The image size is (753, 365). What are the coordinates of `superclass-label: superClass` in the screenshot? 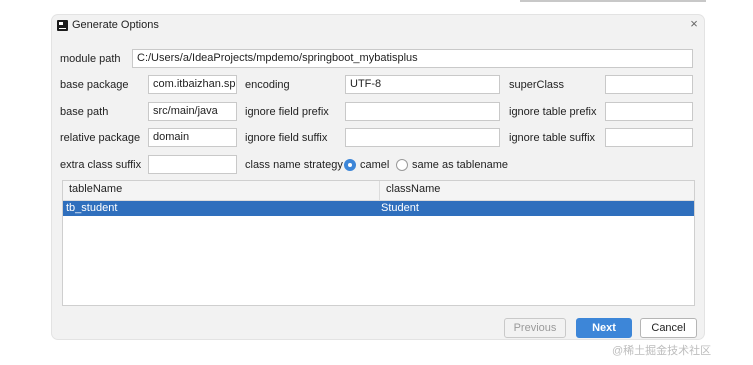 It's located at (537, 85).